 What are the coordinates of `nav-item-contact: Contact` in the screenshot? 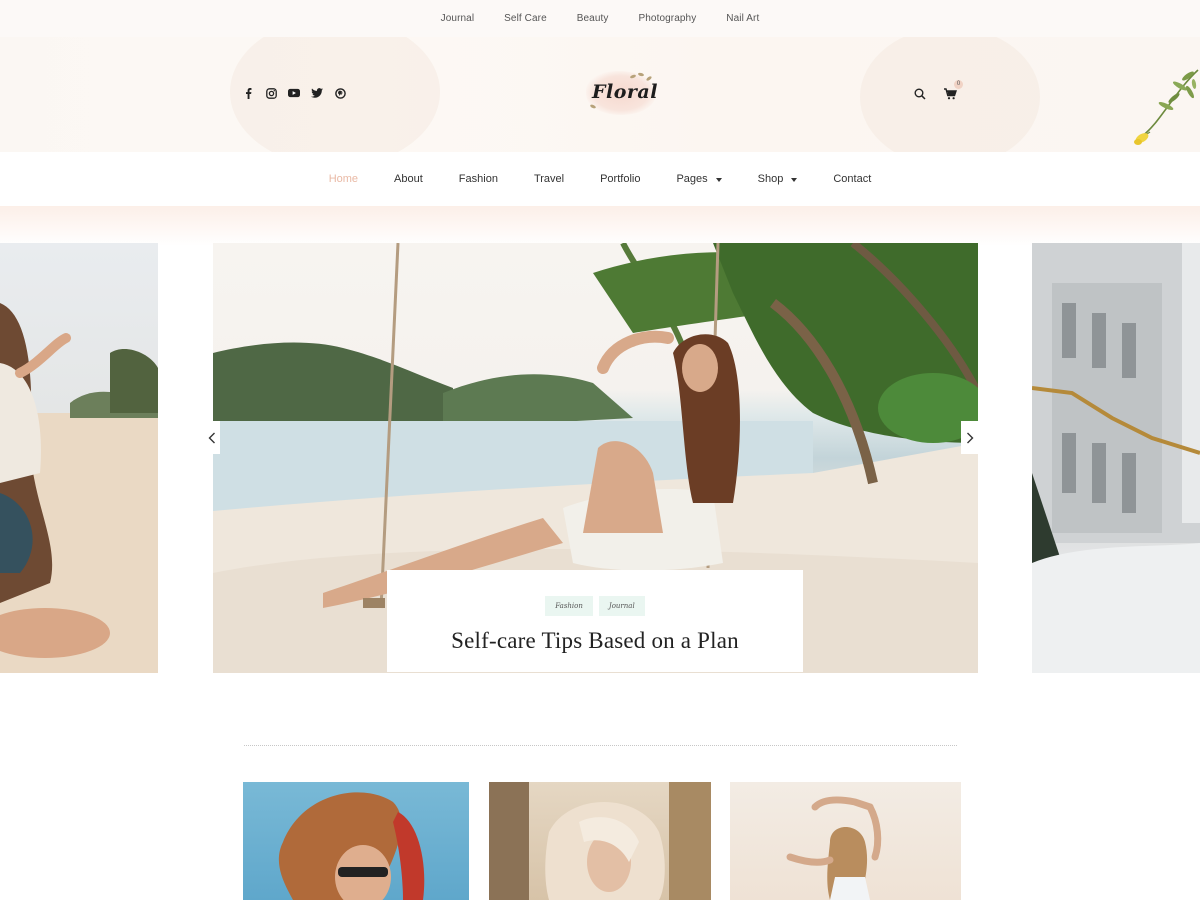 It's located at (852, 179).